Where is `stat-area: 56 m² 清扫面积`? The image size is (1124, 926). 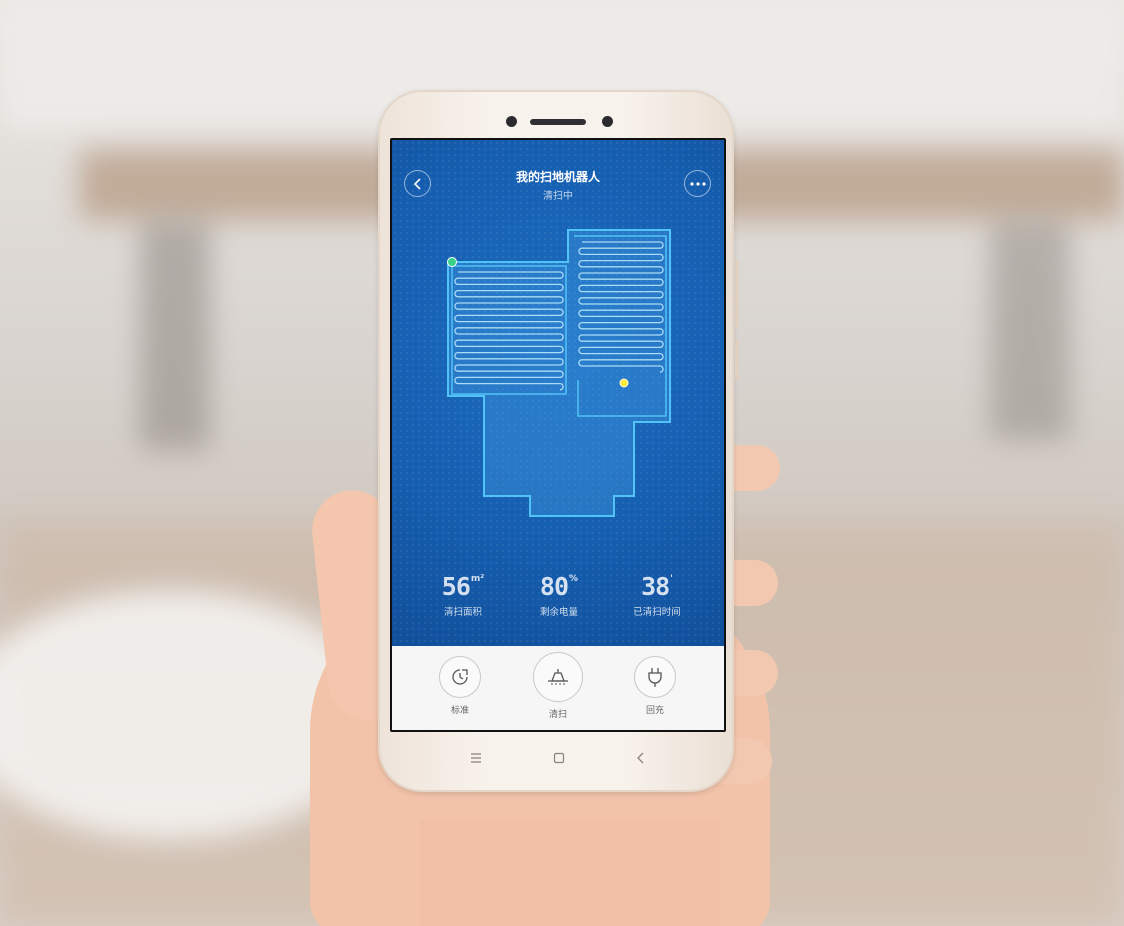 stat-area: 56 m² 清扫面积 is located at coordinates (463, 595).